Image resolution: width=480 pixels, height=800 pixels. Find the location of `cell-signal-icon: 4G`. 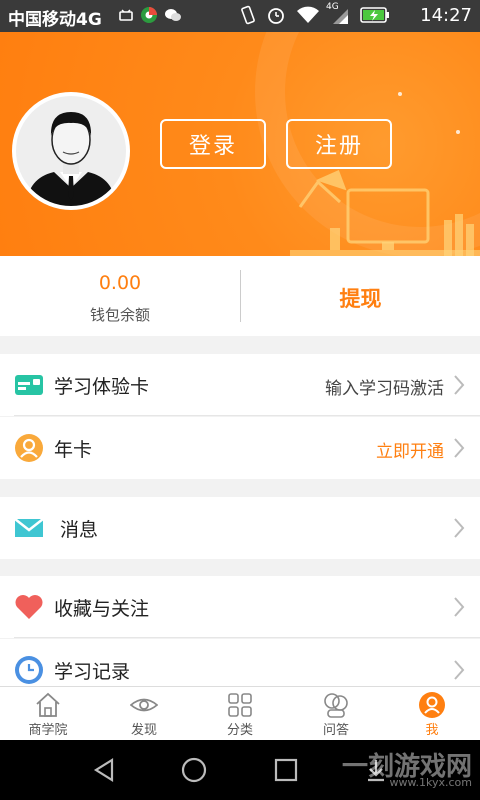

cell-signal-icon: 4G is located at coordinates (338, 13).